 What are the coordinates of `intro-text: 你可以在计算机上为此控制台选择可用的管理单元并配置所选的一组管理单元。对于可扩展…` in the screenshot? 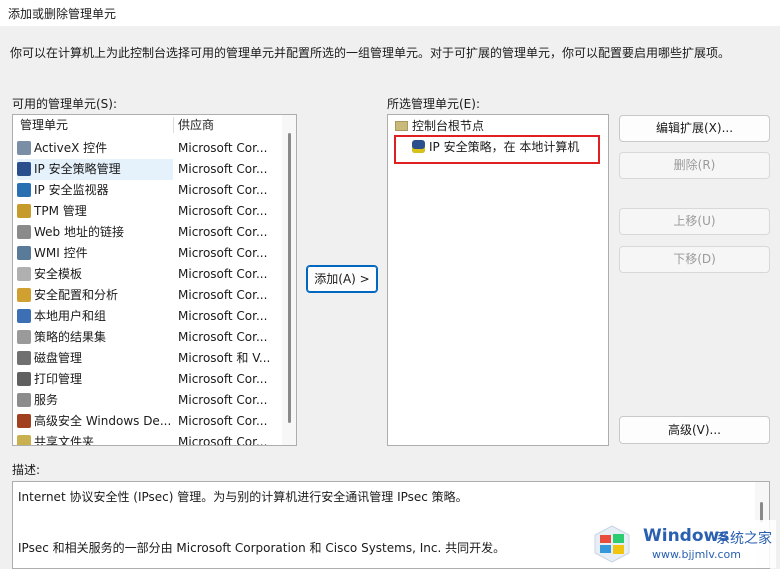 It's located at (370, 53).